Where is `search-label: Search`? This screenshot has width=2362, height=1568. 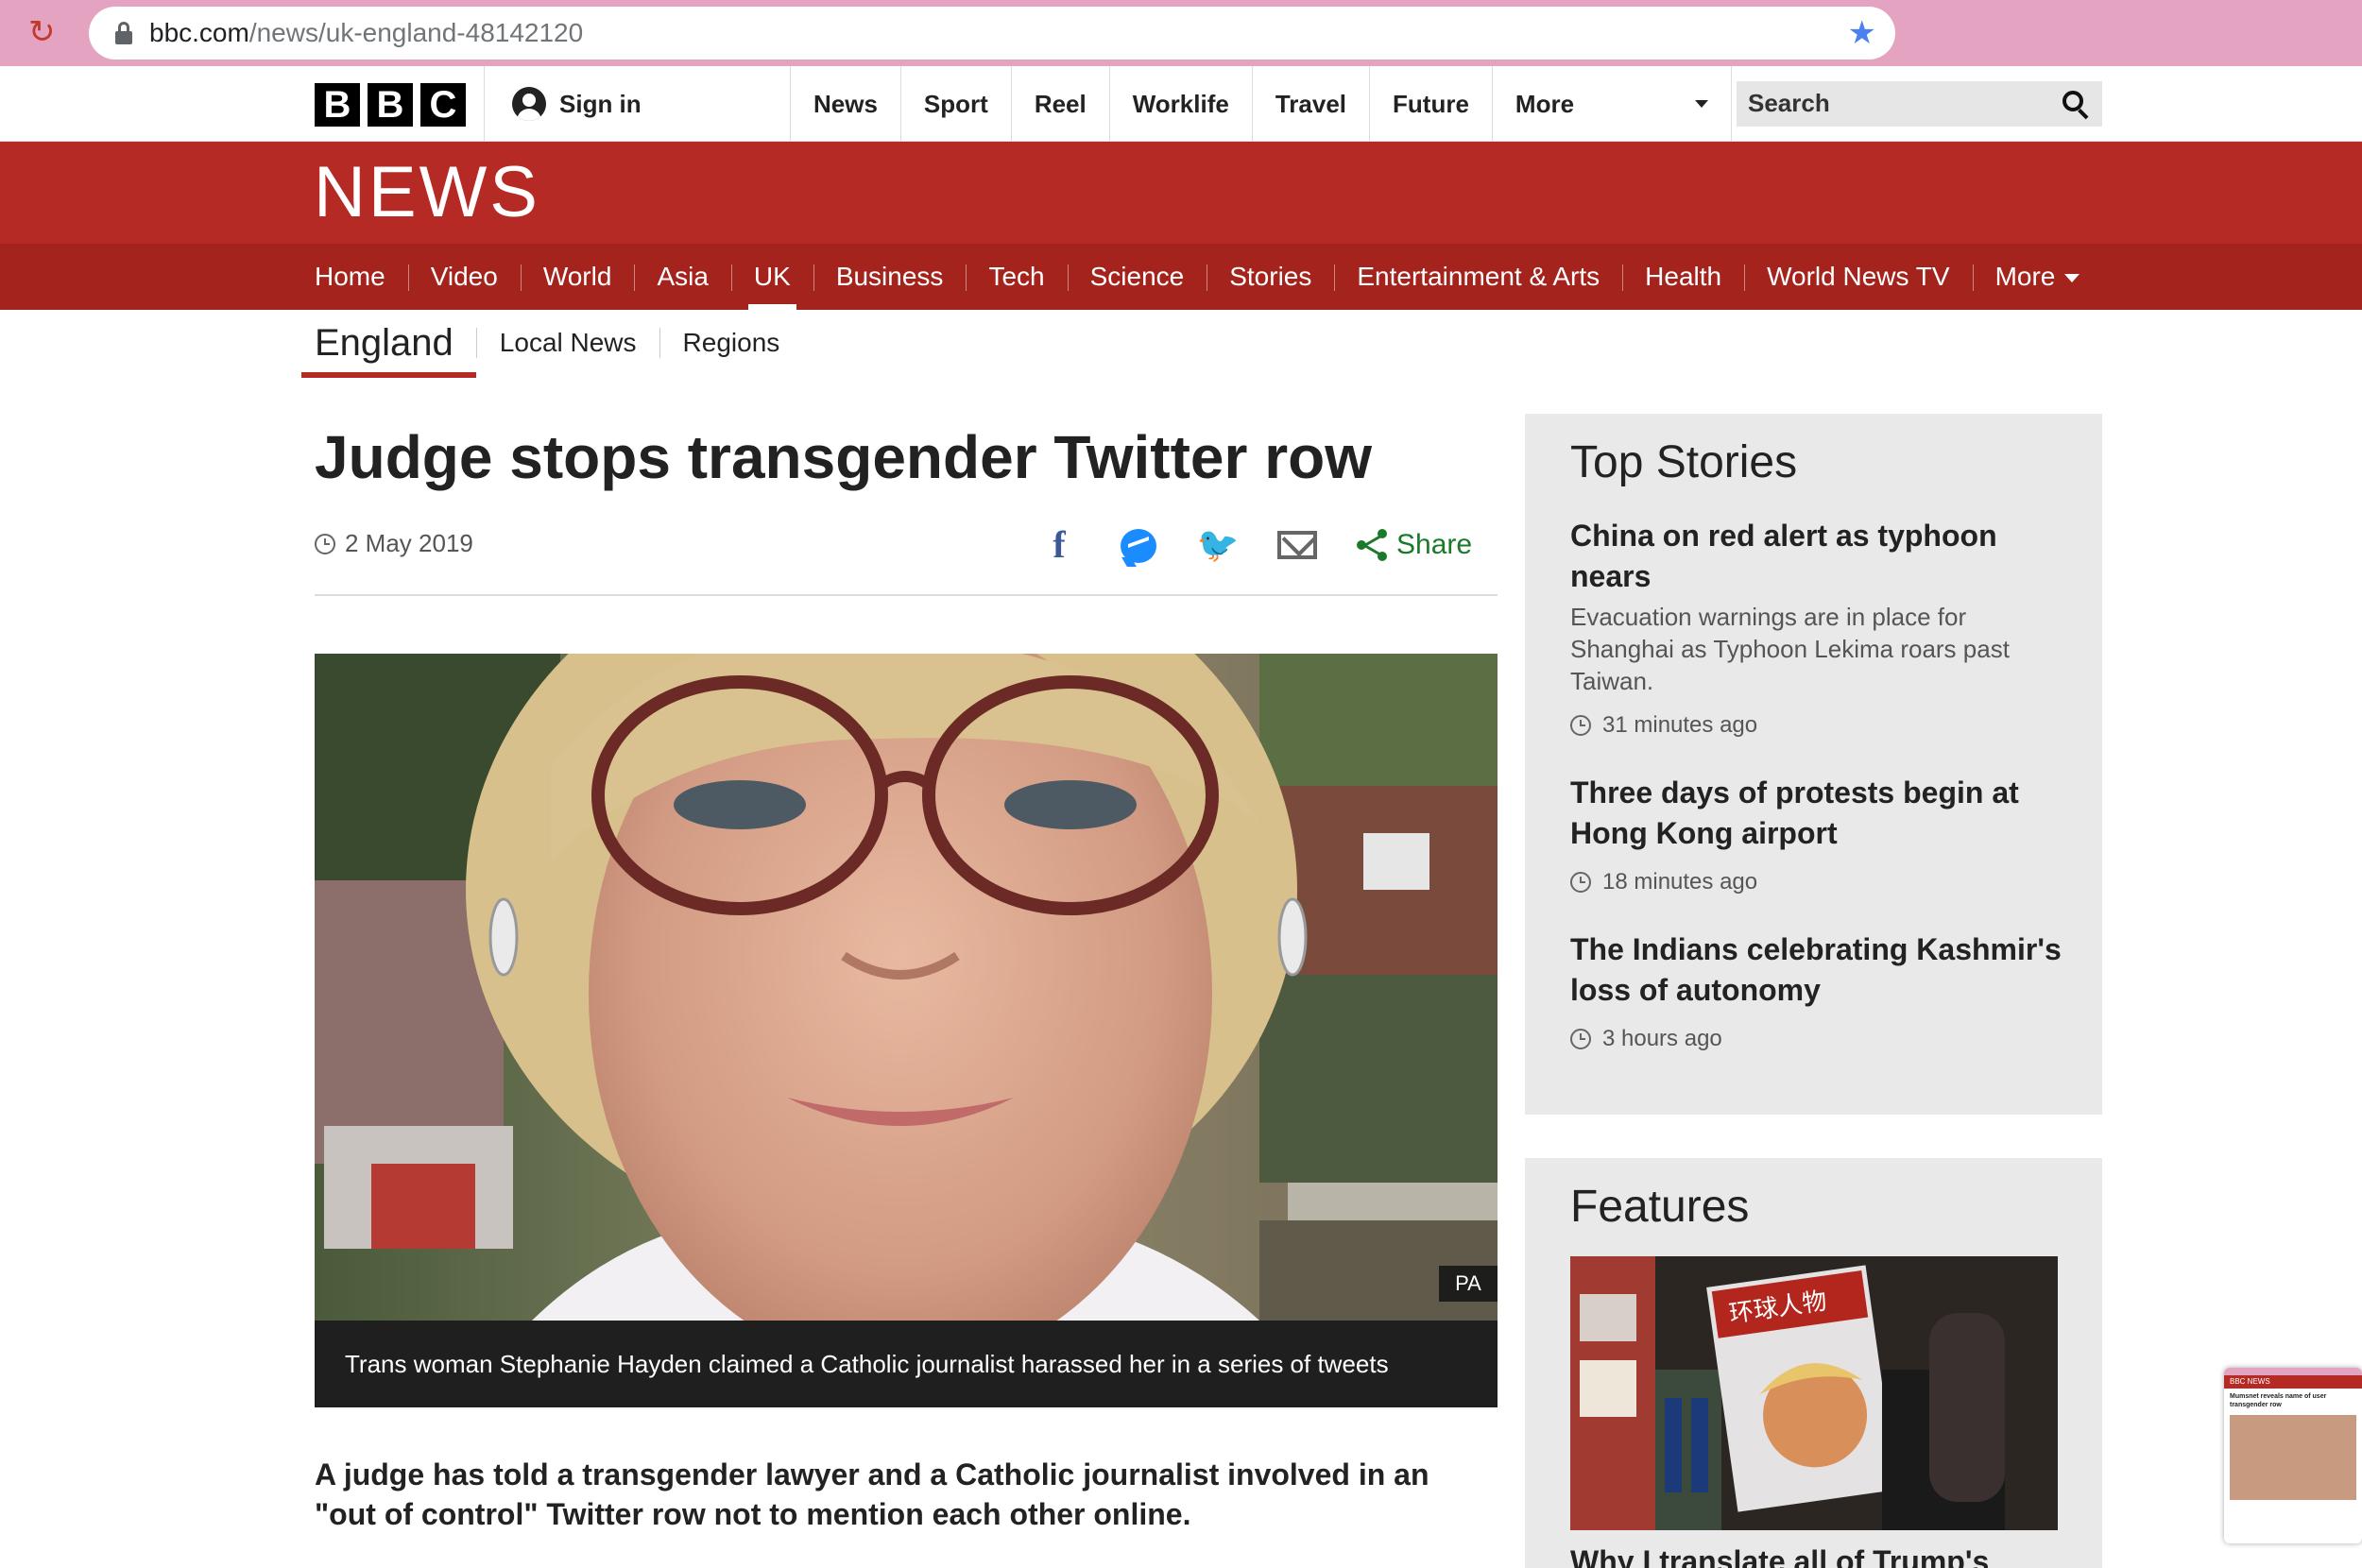 search-label: Search is located at coordinates (1789, 103).